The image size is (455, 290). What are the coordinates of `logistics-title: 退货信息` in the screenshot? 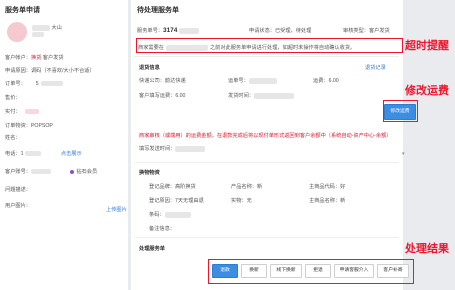 It's located at (149, 68).